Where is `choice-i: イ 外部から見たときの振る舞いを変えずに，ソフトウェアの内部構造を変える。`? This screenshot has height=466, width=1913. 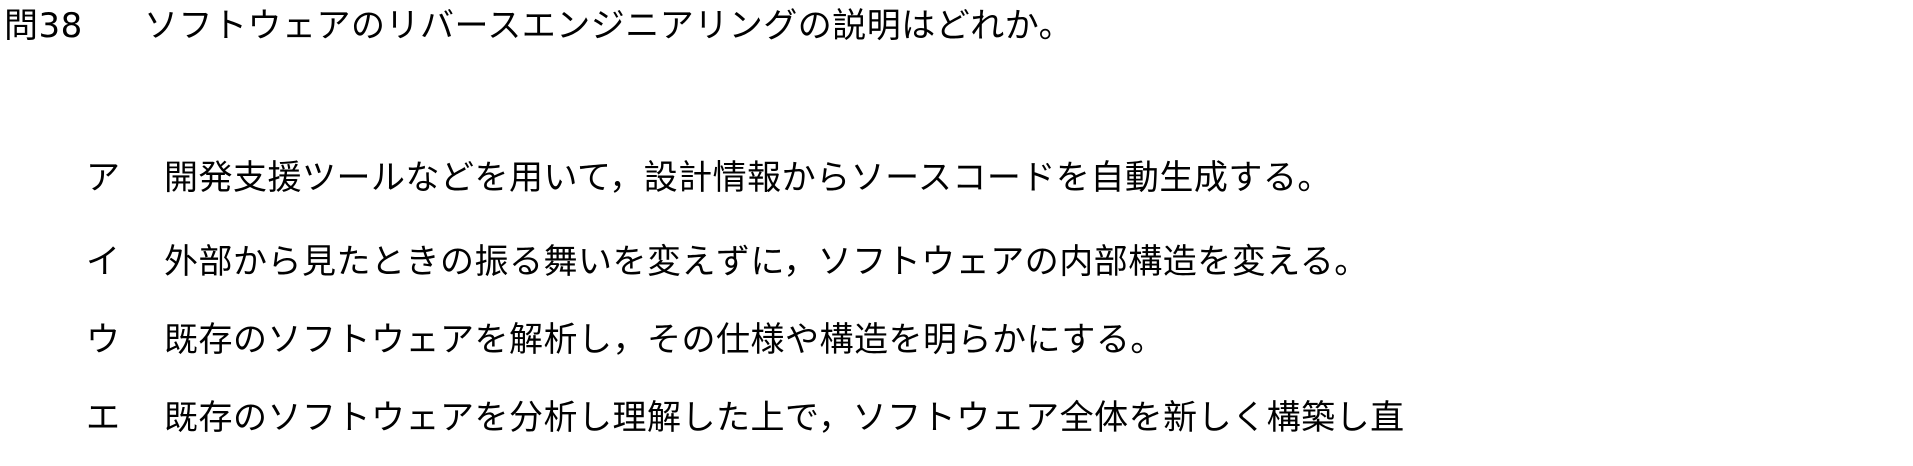 choice-i: イ 外部から見たときの振る舞いを変えずに，ソフトウェアの内部構造を変える。 is located at coordinates (727, 262).